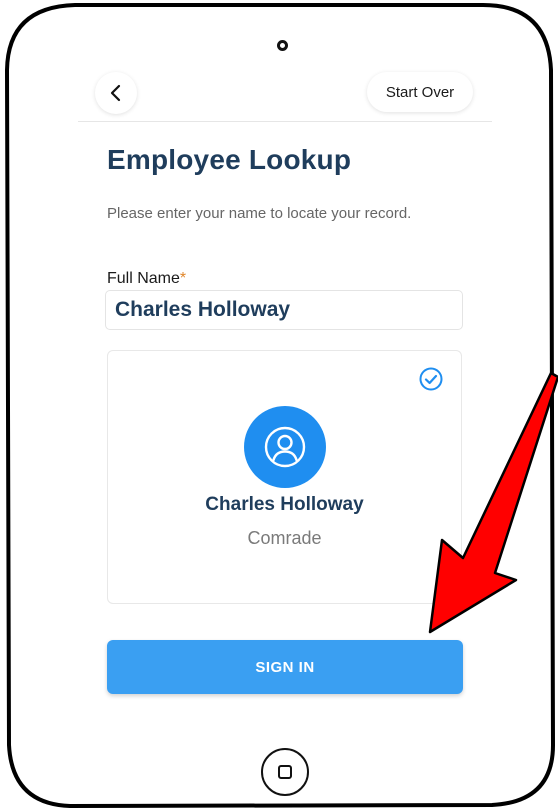 This screenshot has height=812, width=558. I want to click on full-name-label: Full Name*, so click(146, 279).